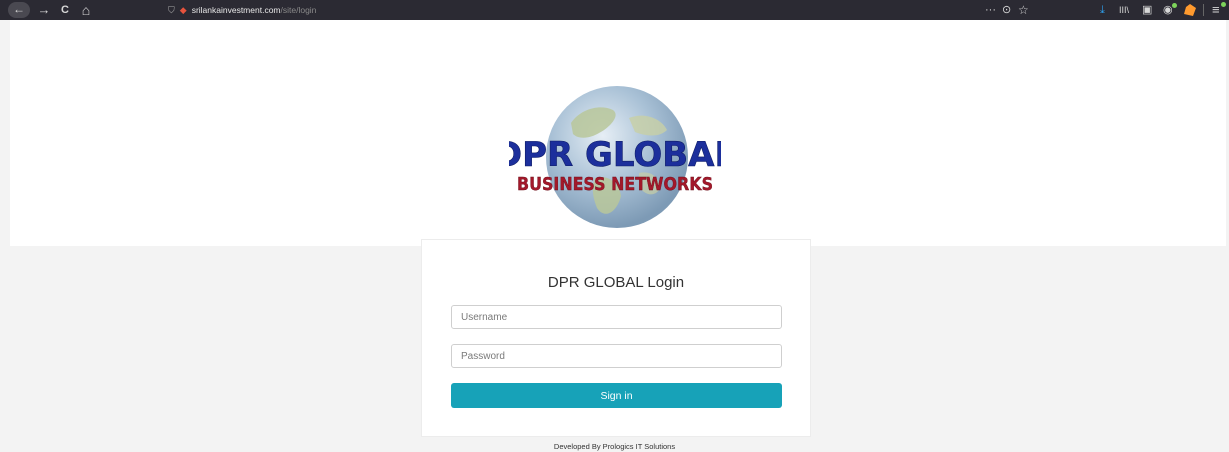  I want to click on forward-button: →, so click(44, 10).